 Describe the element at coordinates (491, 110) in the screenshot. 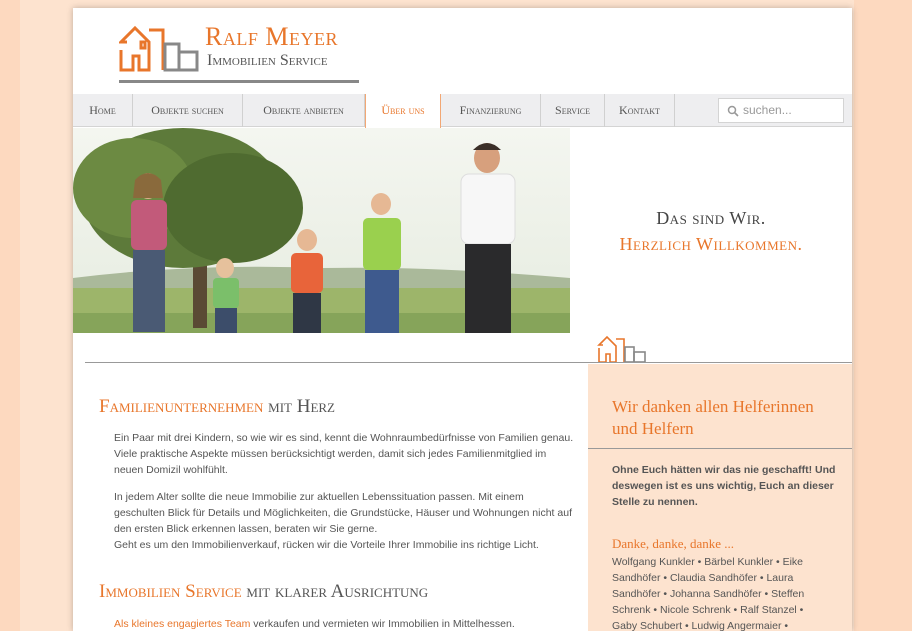

I see `nav-item-finanzierung: Finanzierung` at that location.